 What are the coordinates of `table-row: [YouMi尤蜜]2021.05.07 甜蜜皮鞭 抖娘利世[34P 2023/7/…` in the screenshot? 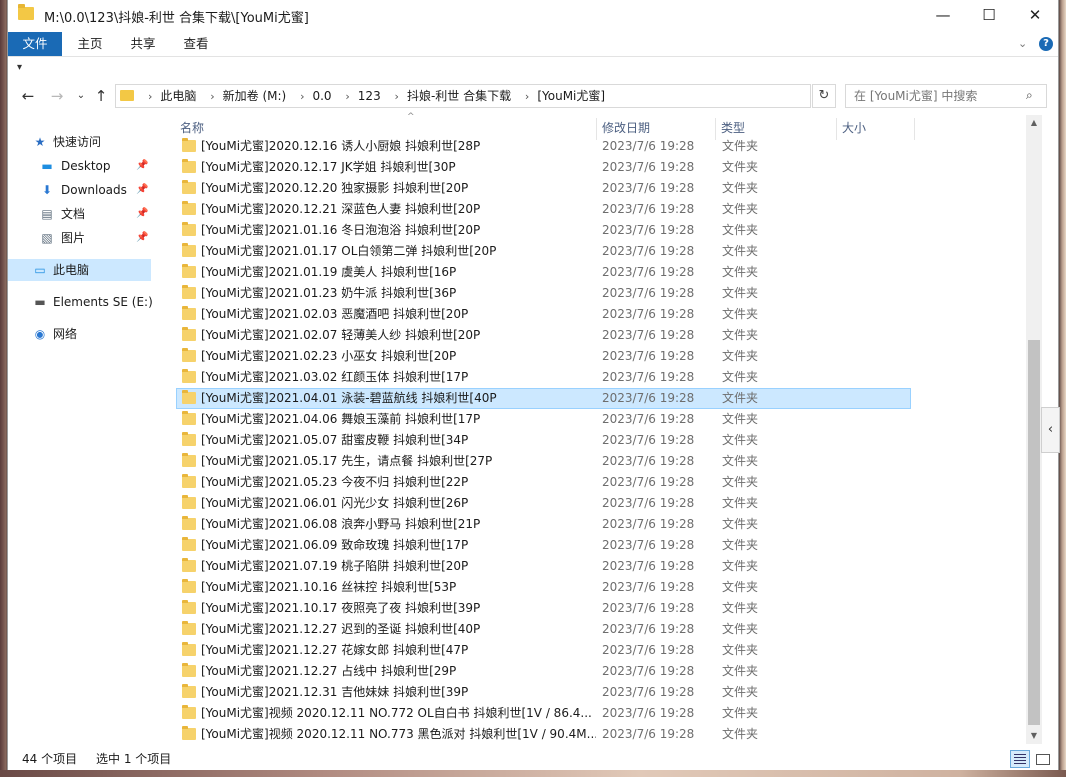 It's located at (543, 440).